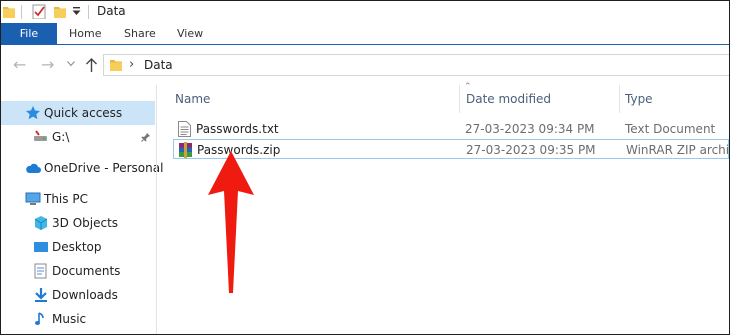 The image size is (730, 335). I want to click on computer-icon, so click(33, 198).